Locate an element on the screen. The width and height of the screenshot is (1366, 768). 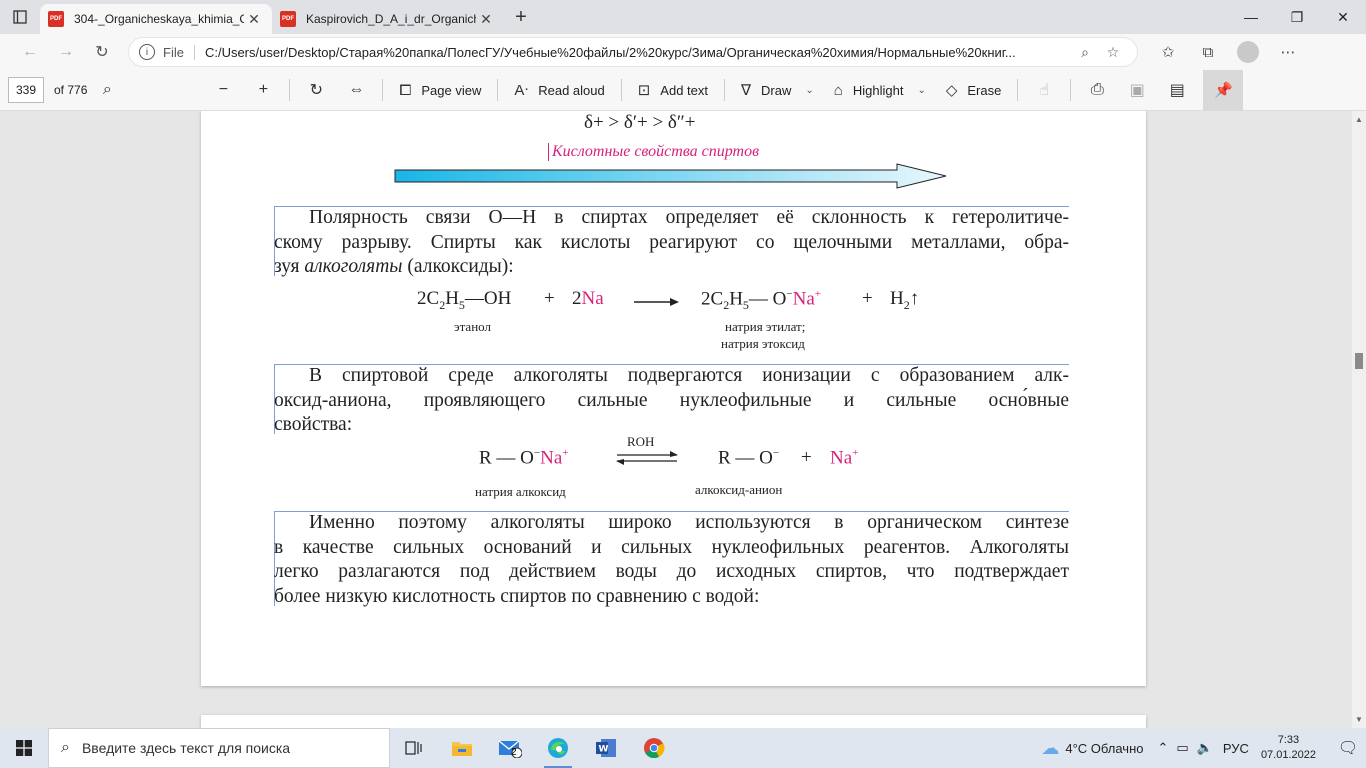
scroll-up-icon: ▲ is located at coordinates (1359, 119).